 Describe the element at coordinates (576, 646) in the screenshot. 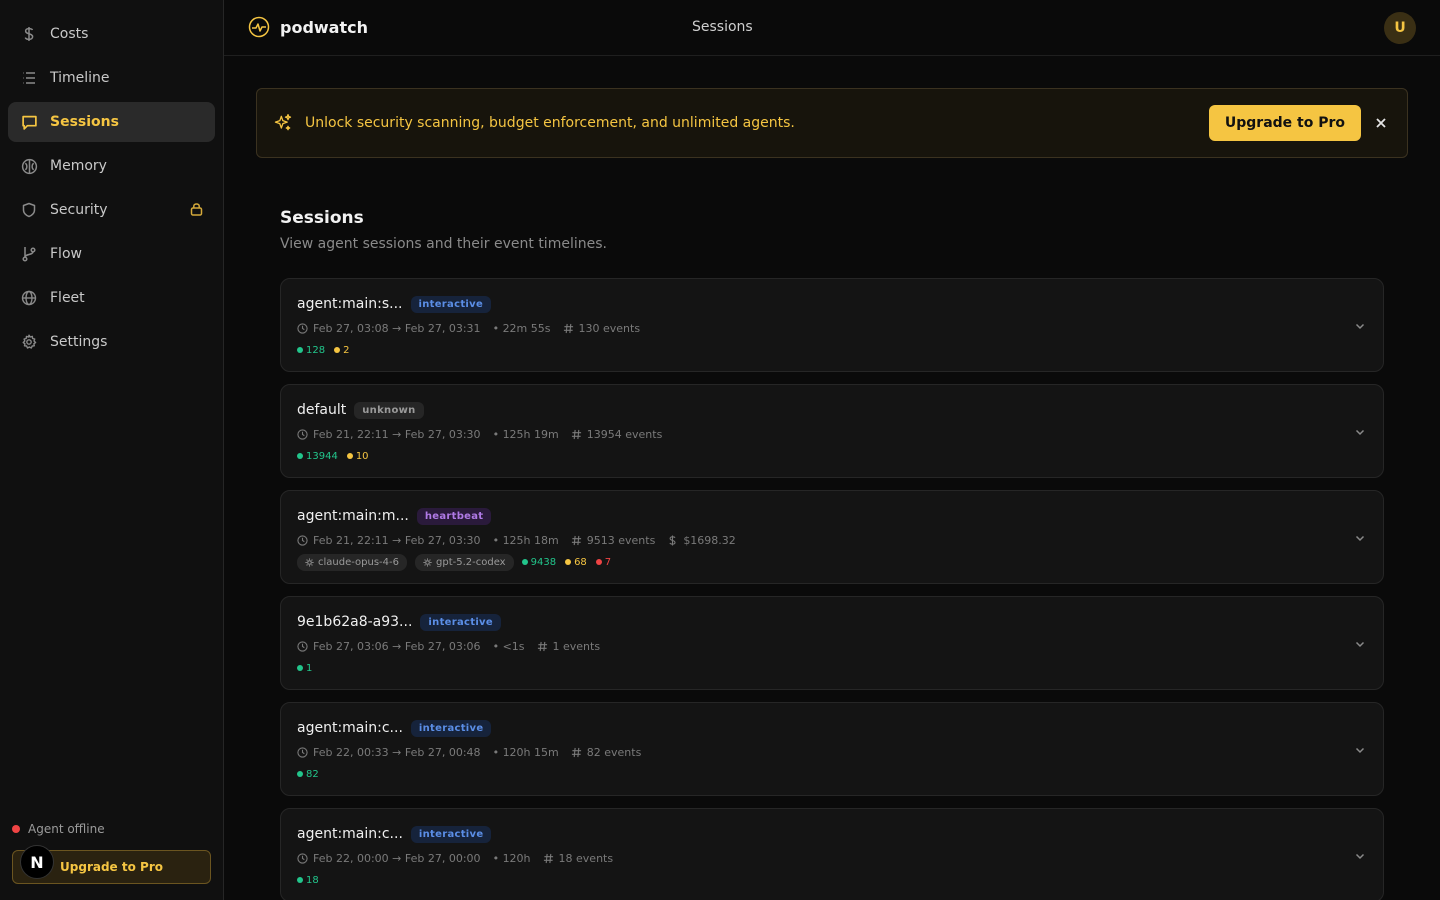

I see `session-events: 1 events` at that location.